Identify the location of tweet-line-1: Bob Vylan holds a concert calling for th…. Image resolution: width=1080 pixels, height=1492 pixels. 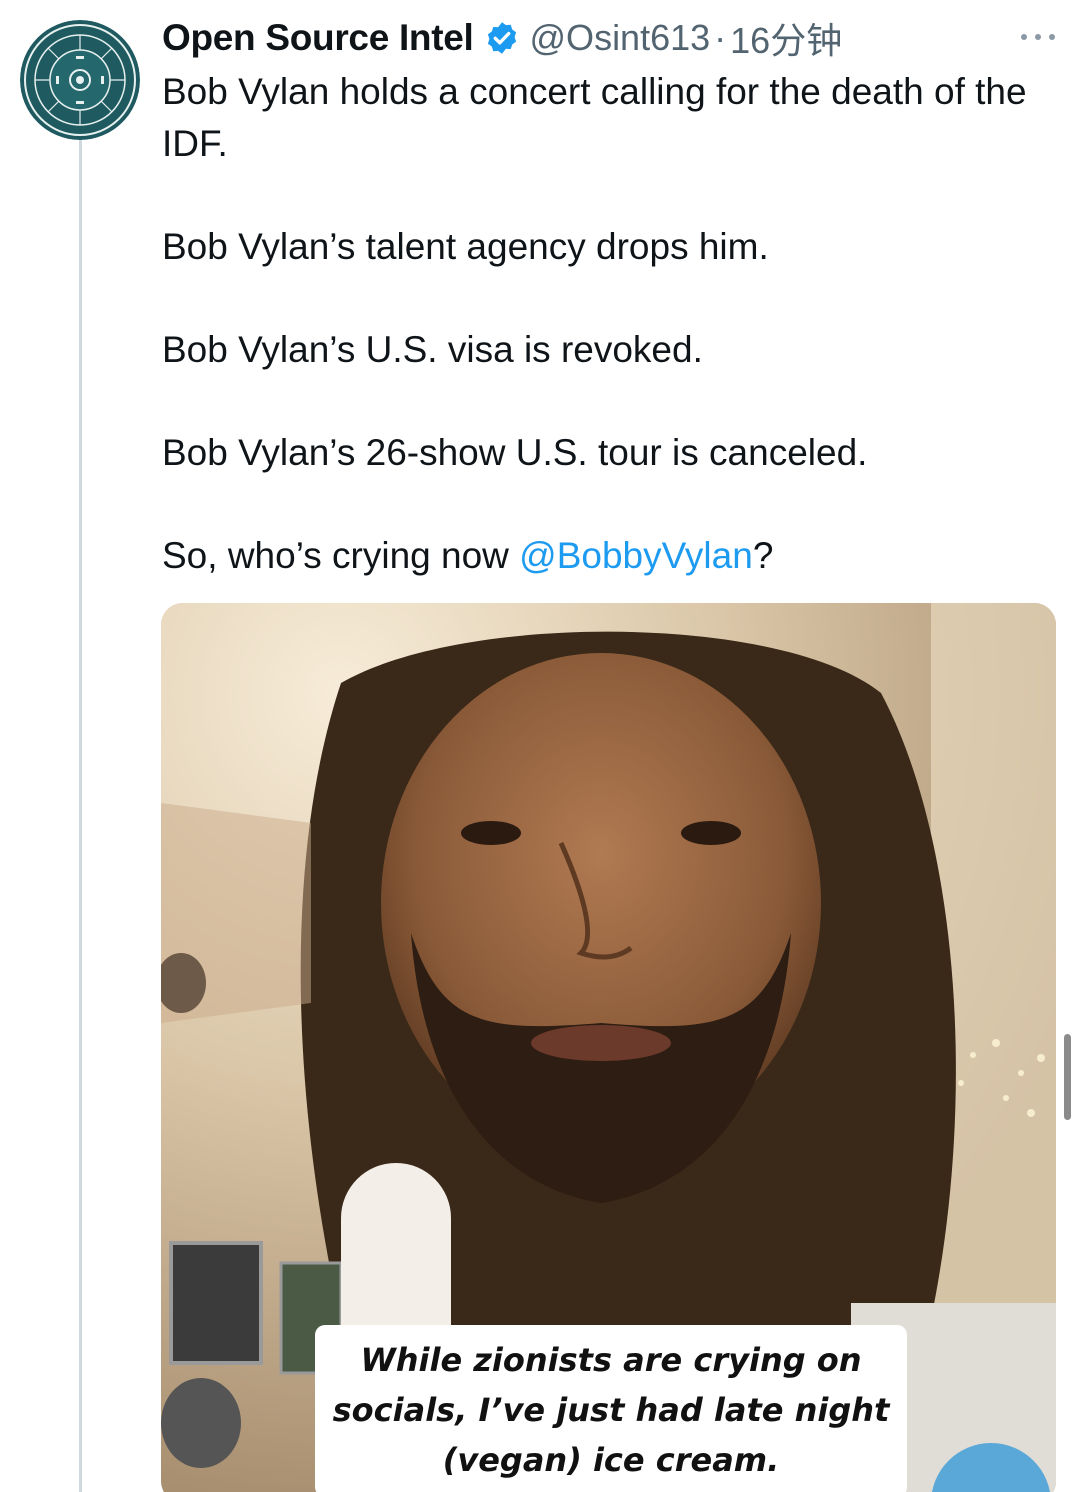
(594, 117).